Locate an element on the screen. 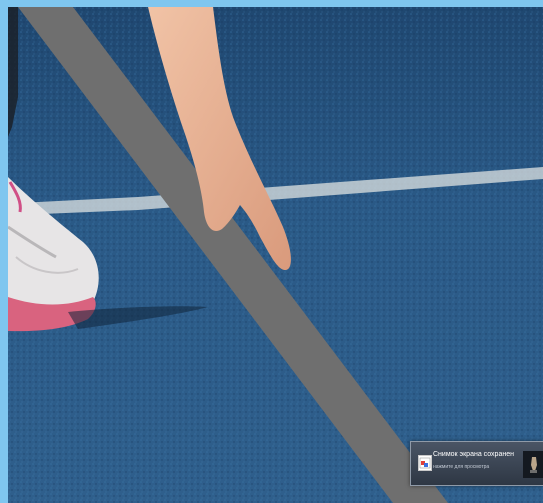 The width and height of the screenshot is (543, 503). screenshot-thumbnail is located at coordinates (533, 464).